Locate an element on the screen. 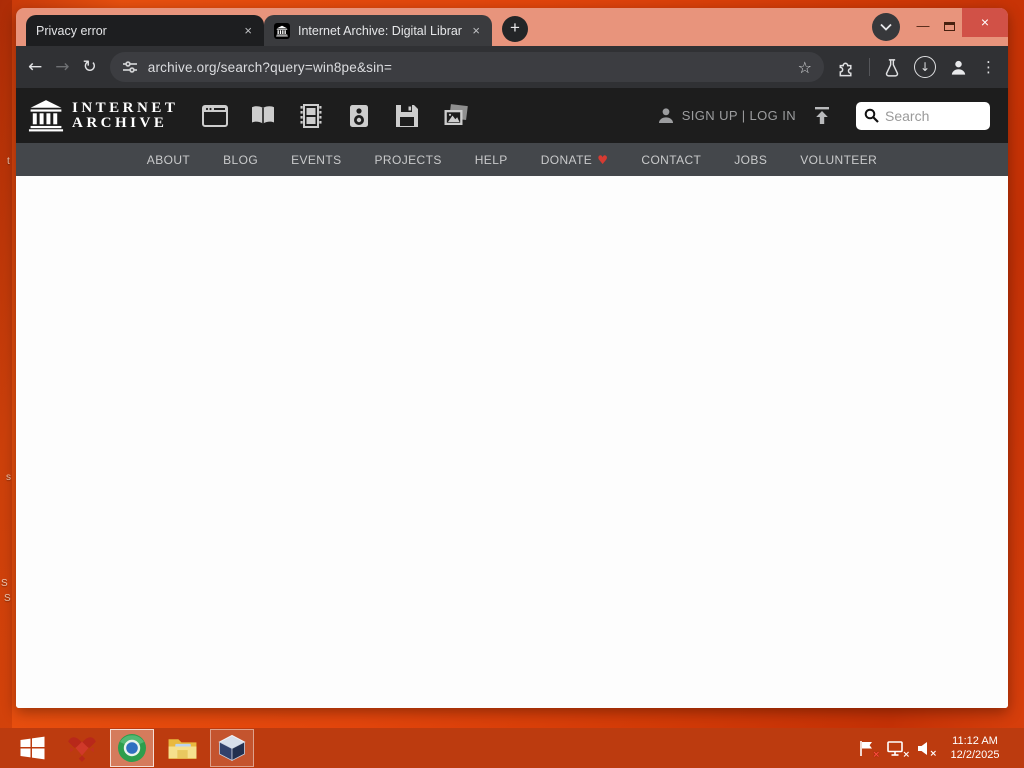  system-tray: × × × 11:12 AM 12/2/2025 is located at coordinates (936, 748).